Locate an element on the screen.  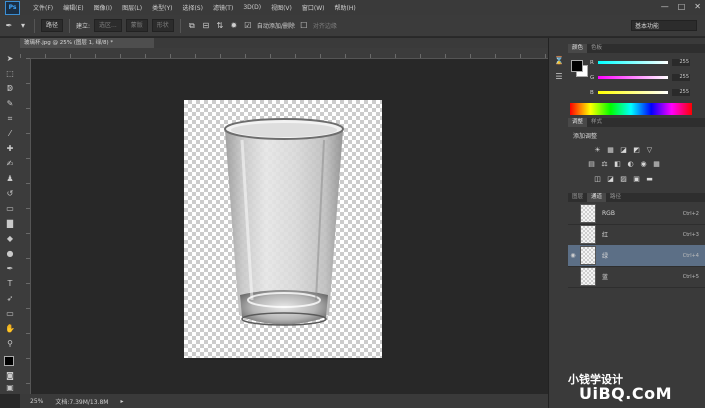
channel-row: RGB Ctrl+2 is located at coordinates (636, 214).